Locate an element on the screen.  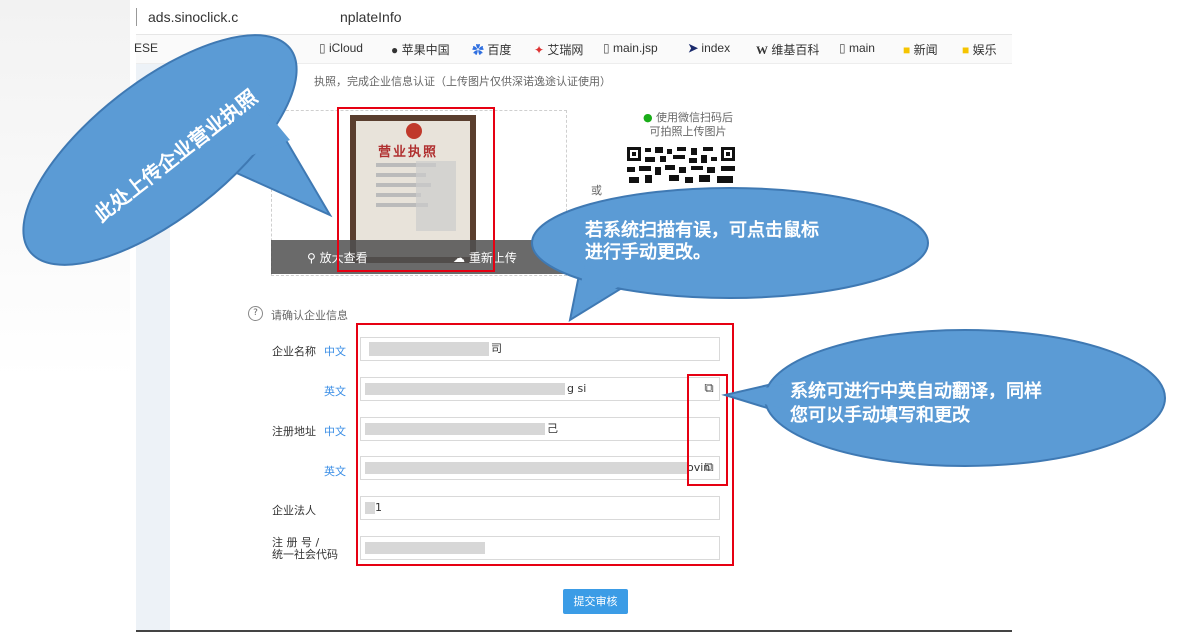
bookmark-label: 新闻 is located at coordinates (925, 50).